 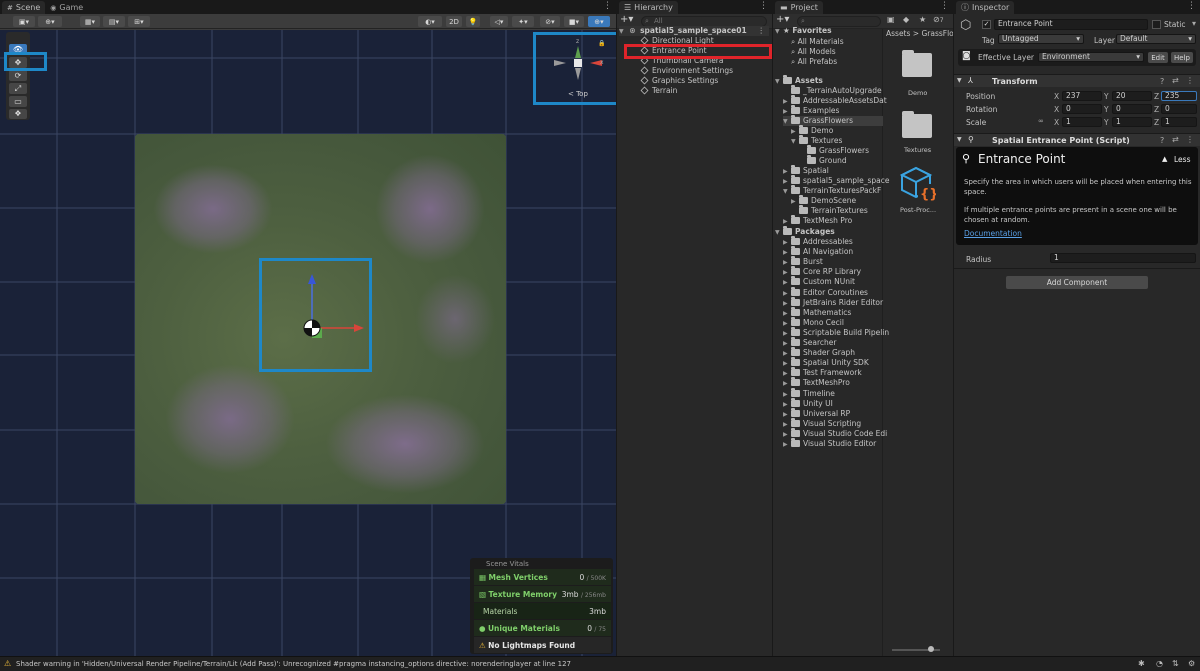 What do you see at coordinates (1179, 96) in the screenshot?
I see `position-z-field: 235` at bounding box center [1179, 96].